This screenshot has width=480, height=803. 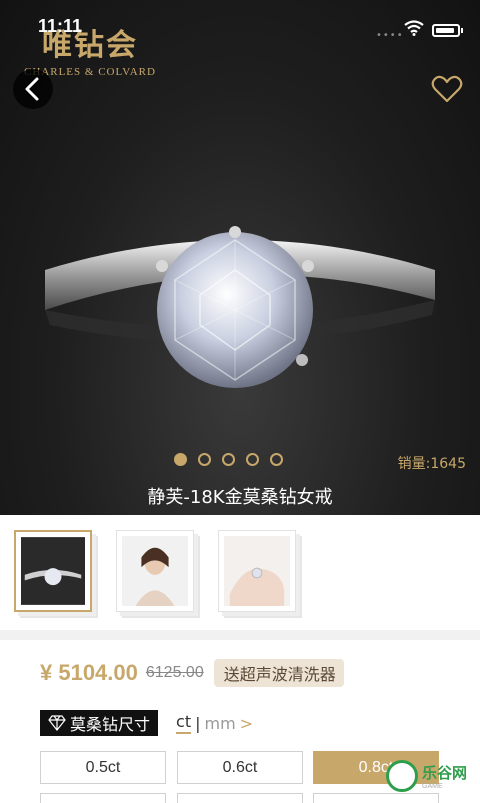 I want to click on thumbnail-model, so click(x=155, y=571).